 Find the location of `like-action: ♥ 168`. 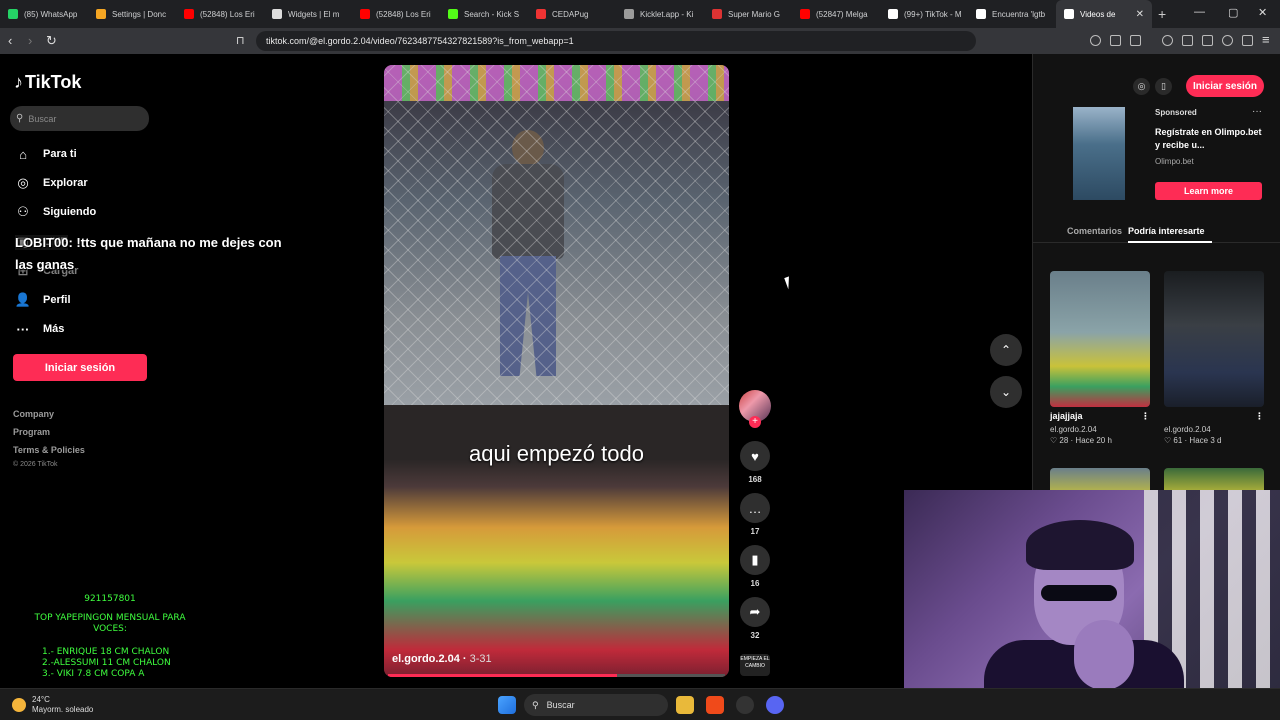

like-action: ♥ 168 is located at coordinates (755, 462).